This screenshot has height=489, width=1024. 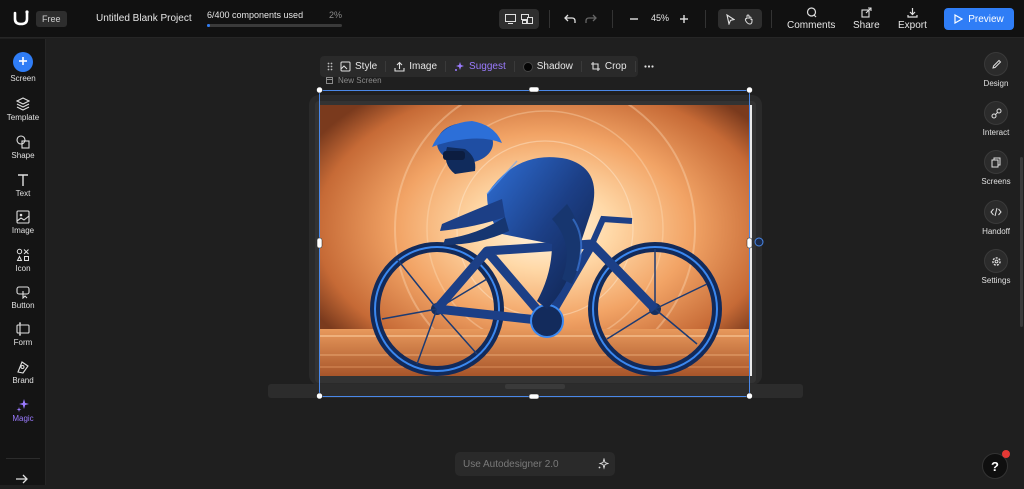 I want to click on components-progress-bar, so click(x=274, y=25).